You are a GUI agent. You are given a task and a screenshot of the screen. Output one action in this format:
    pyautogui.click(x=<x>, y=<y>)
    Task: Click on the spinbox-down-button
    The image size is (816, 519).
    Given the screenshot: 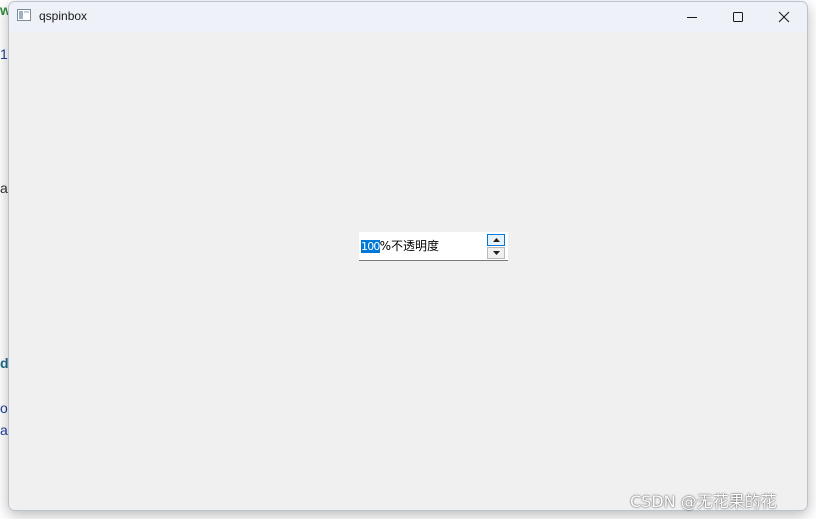 What is the action you would take?
    pyautogui.click(x=496, y=253)
    